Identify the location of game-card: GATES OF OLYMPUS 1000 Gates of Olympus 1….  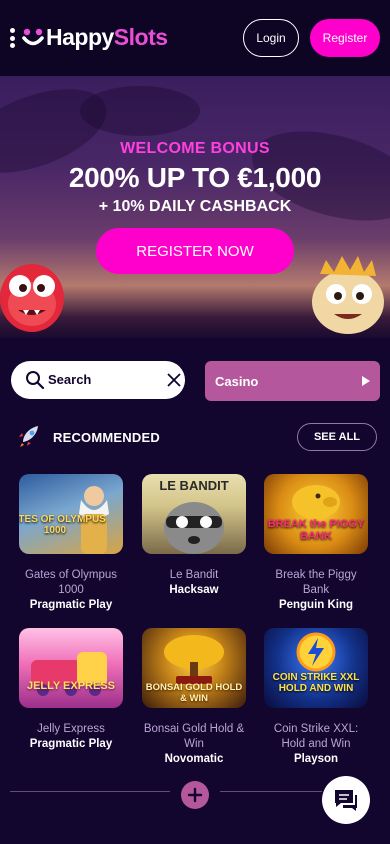
(71, 543).